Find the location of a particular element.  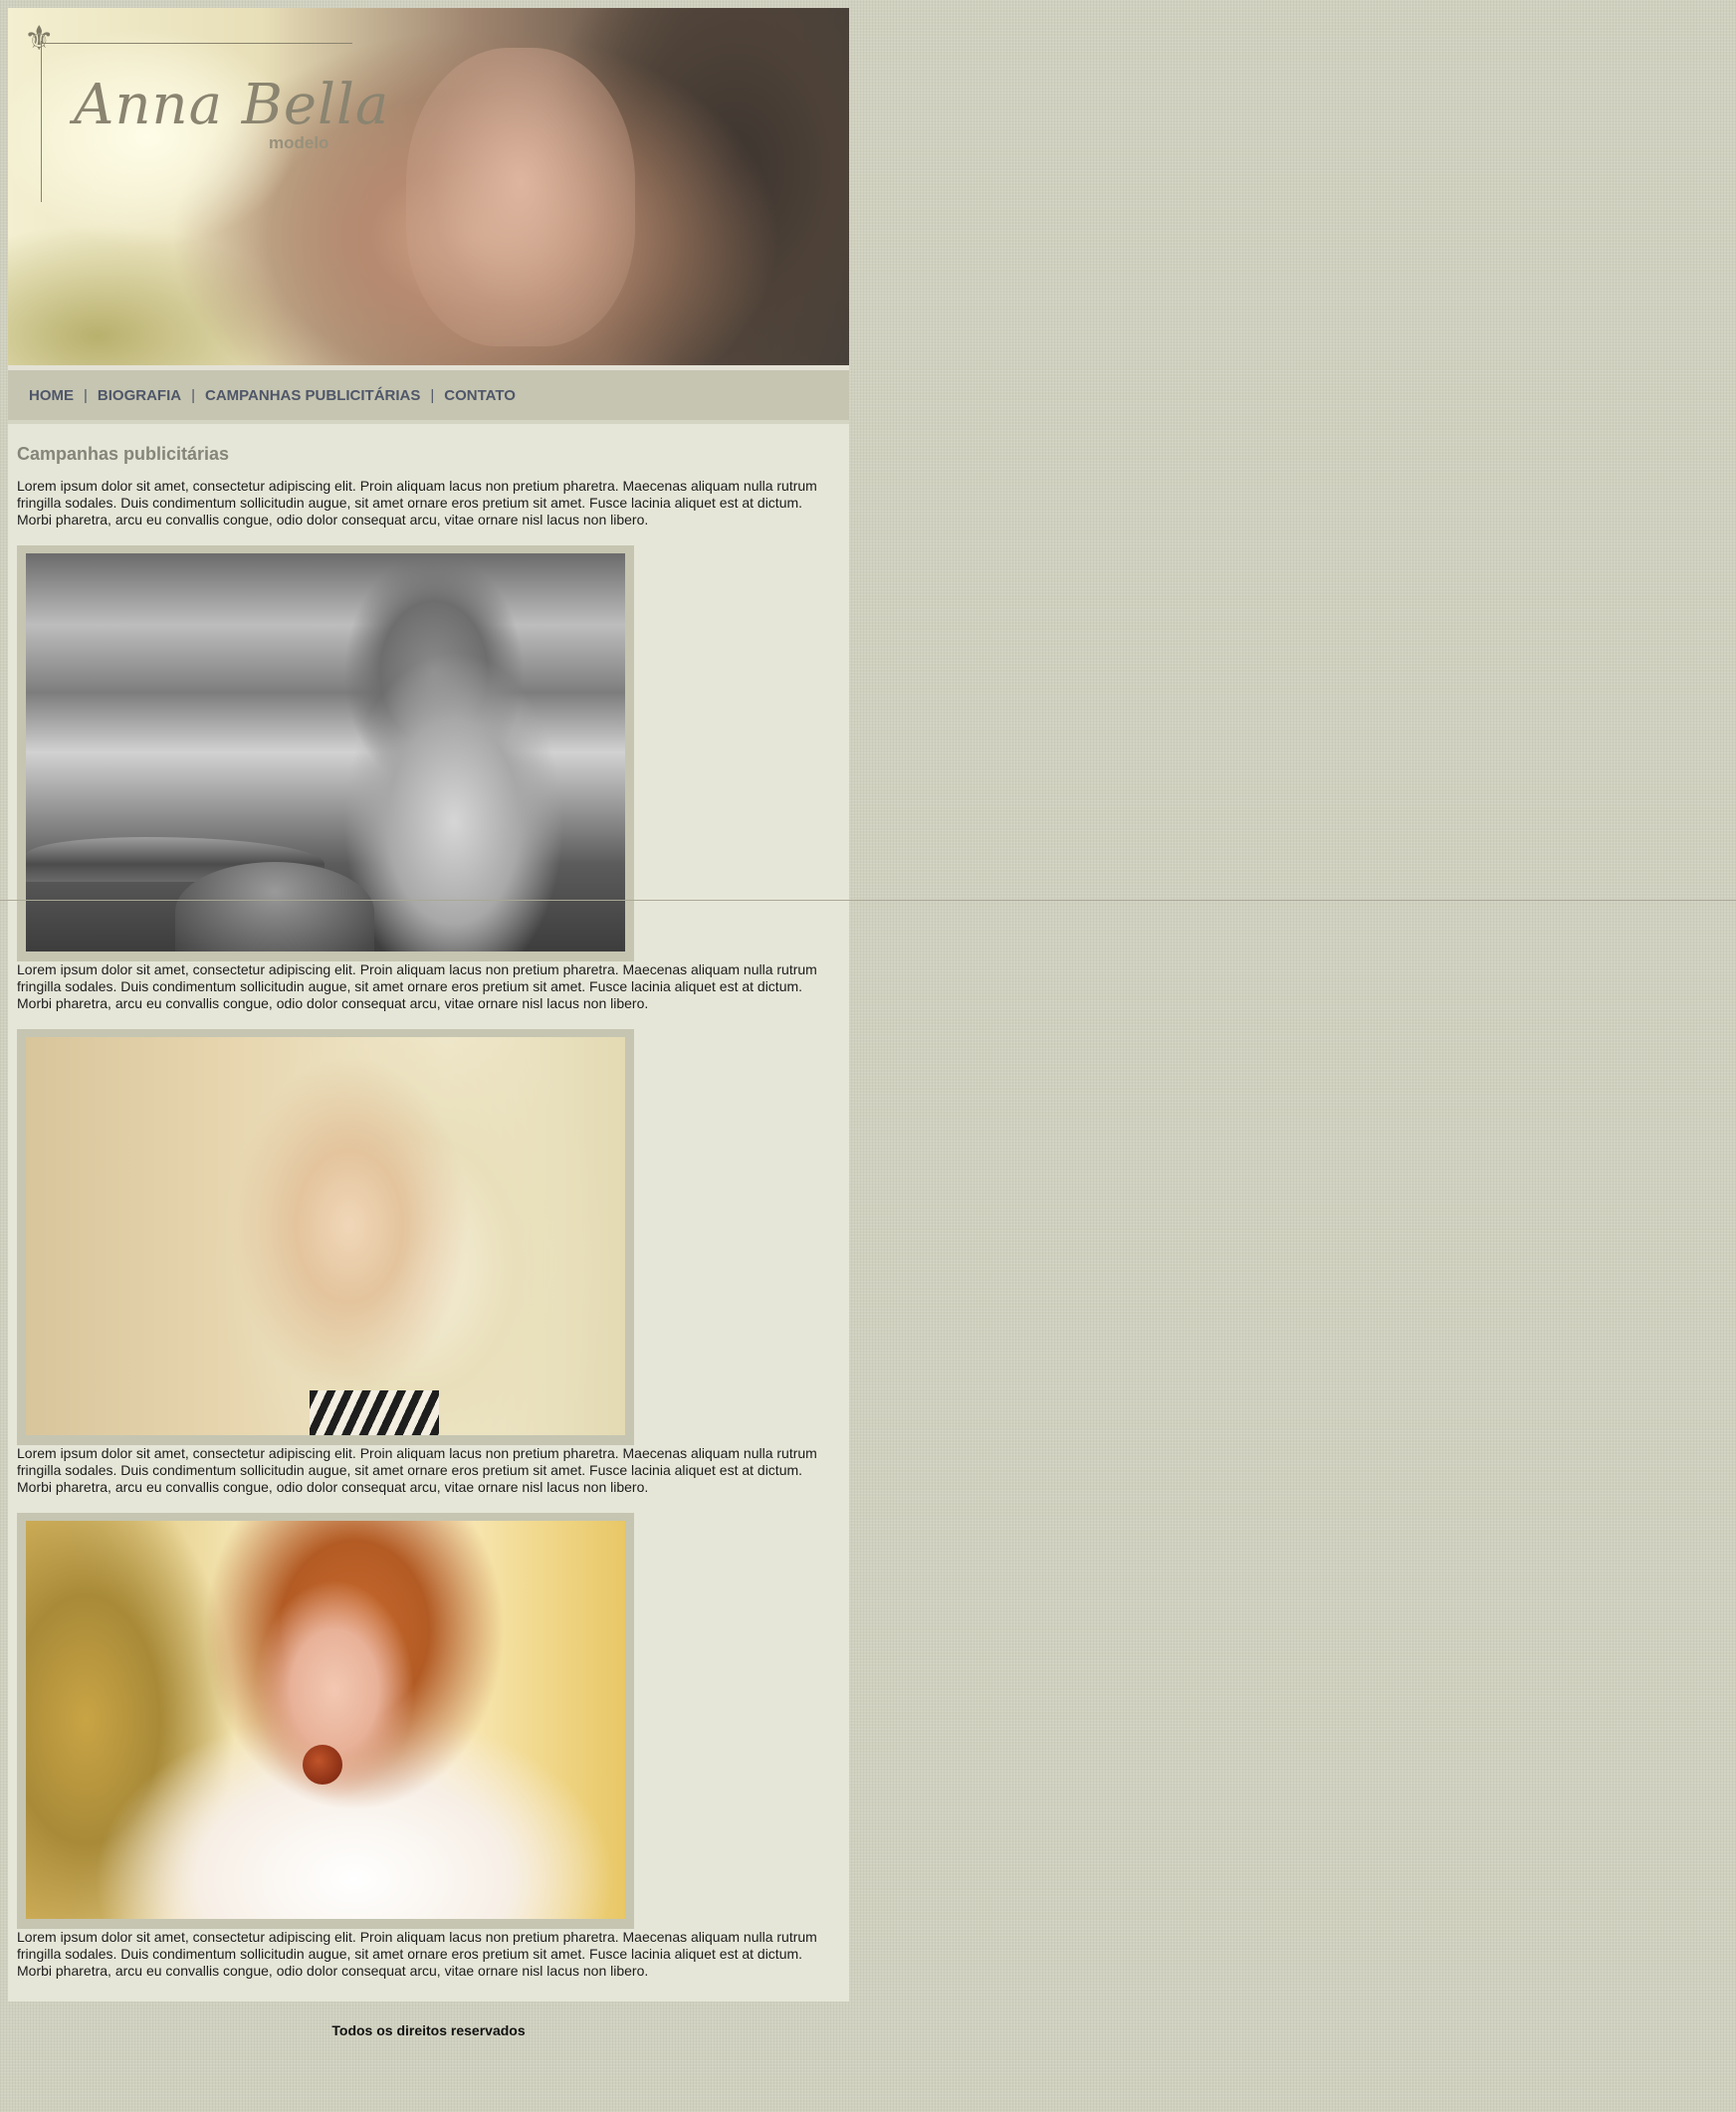

page-divider-line is located at coordinates (868, 900).